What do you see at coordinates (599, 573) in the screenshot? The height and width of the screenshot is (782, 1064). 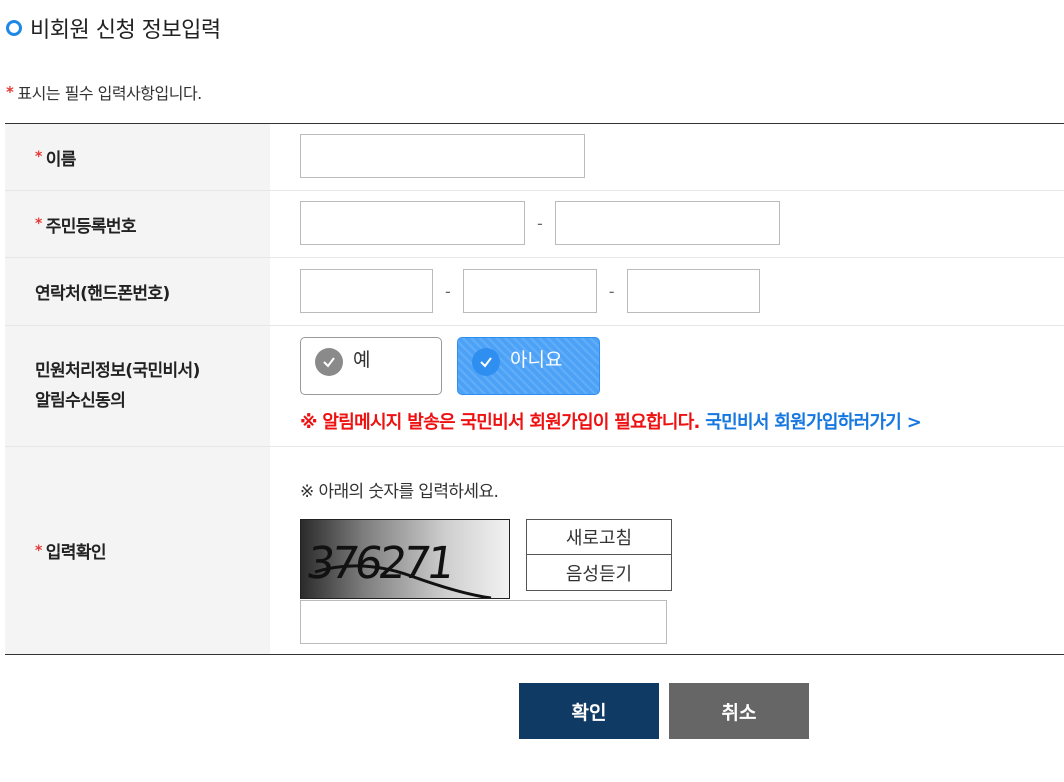 I see `captcha-audio-button: 음성듣기` at bounding box center [599, 573].